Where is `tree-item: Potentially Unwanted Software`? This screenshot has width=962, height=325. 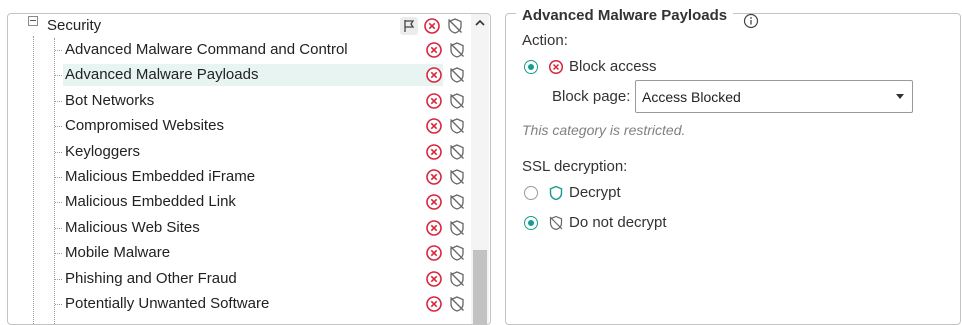
tree-item: Potentially Unwanted Software is located at coordinates (239, 304).